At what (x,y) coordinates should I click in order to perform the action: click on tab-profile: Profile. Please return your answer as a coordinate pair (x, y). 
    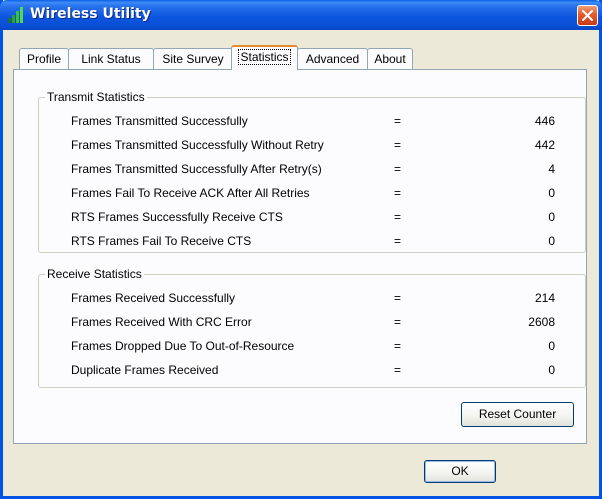
    Looking at the image, I should click on (44, 58).